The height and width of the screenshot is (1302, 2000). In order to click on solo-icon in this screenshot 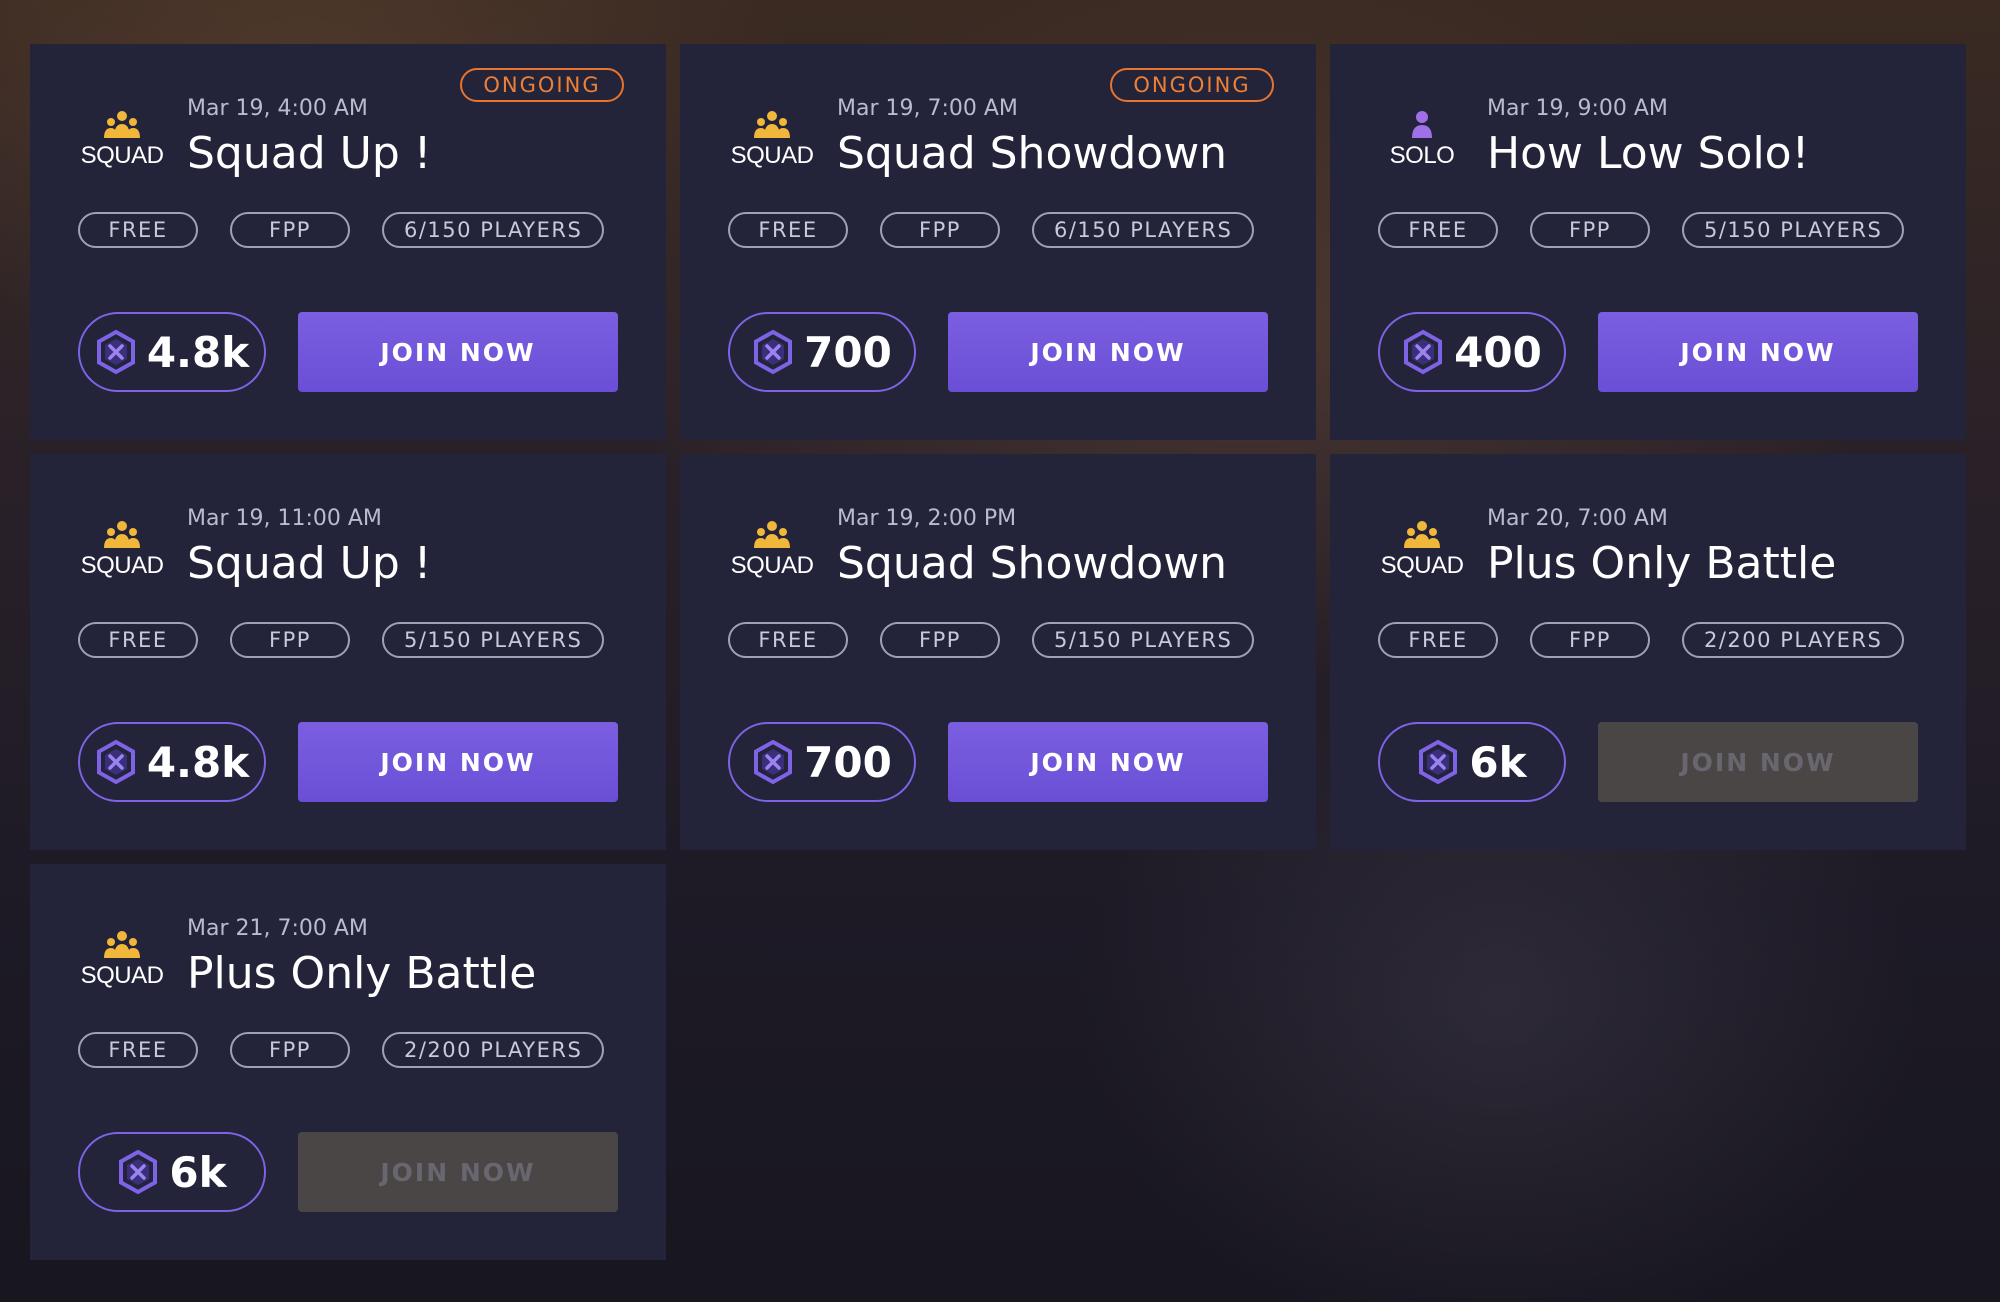, I will do `click(1422, 124)`.